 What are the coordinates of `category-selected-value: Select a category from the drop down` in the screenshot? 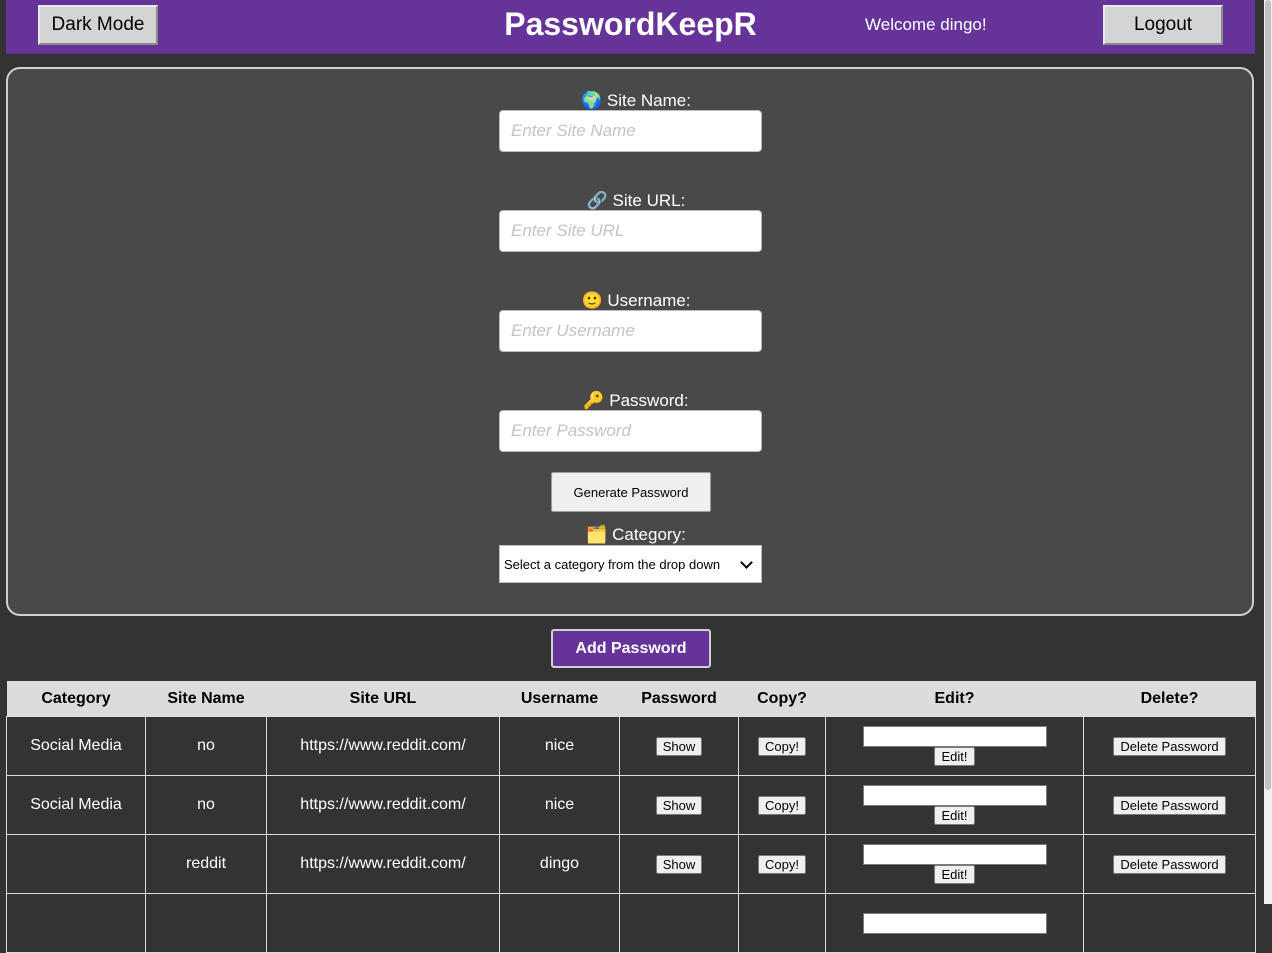 It's located at (612, 564).